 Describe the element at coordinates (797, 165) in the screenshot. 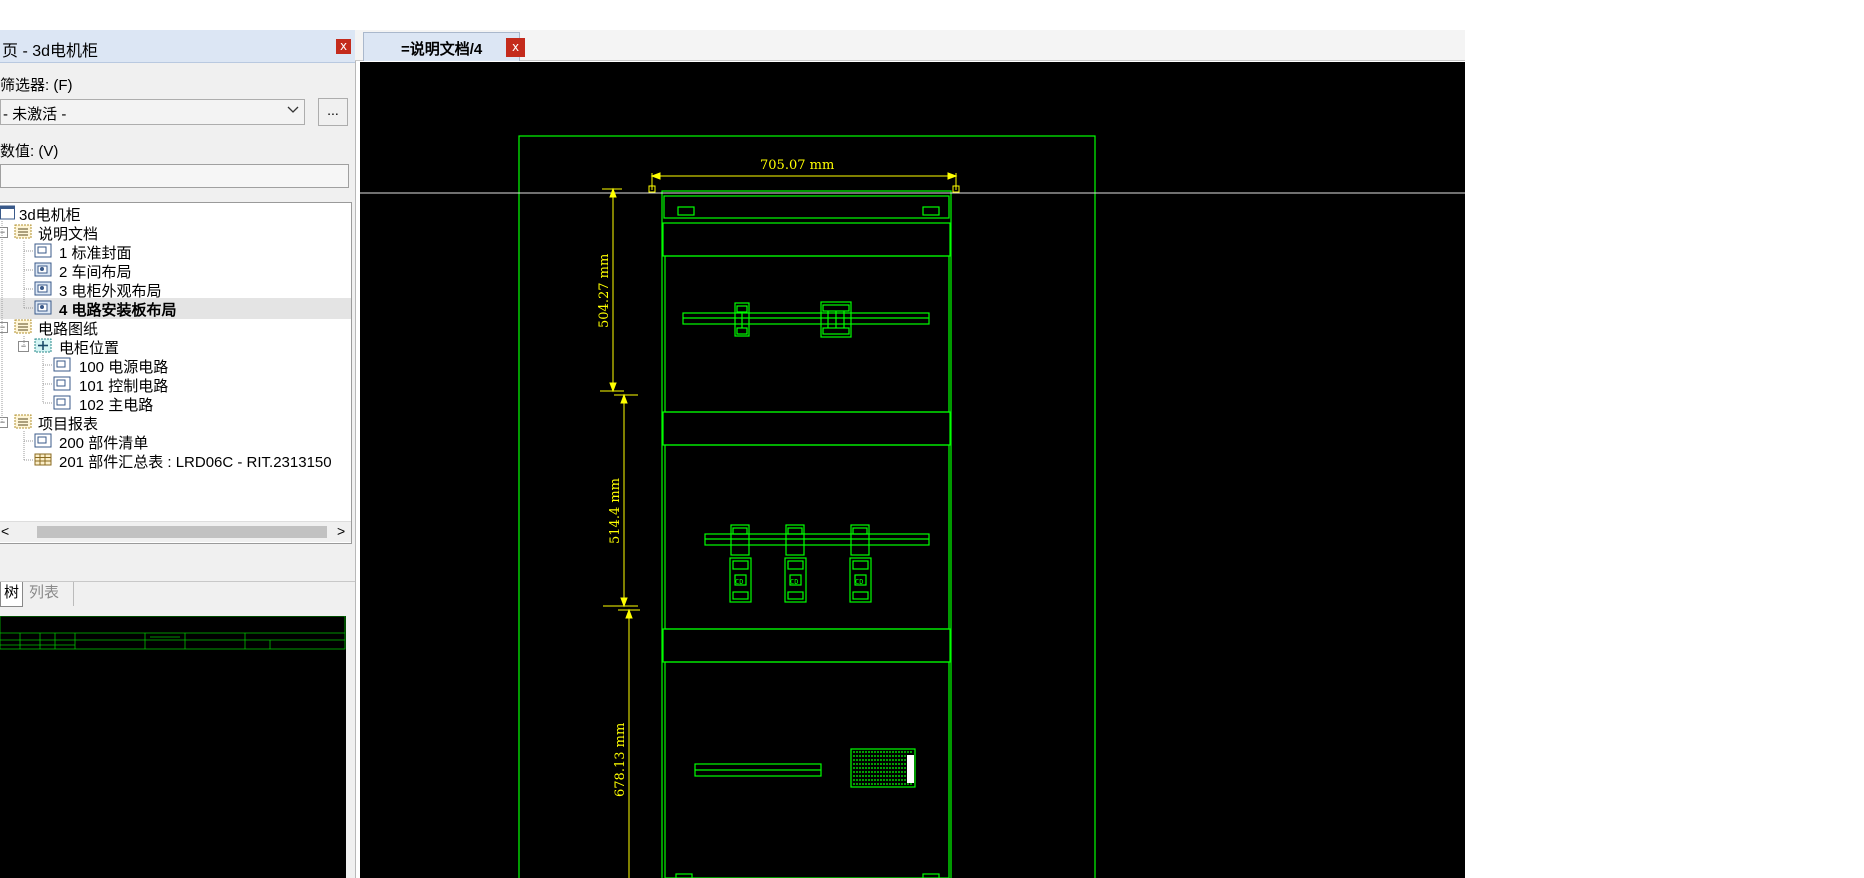

I see `dimension-width-label: 705.07 mm` at that location.